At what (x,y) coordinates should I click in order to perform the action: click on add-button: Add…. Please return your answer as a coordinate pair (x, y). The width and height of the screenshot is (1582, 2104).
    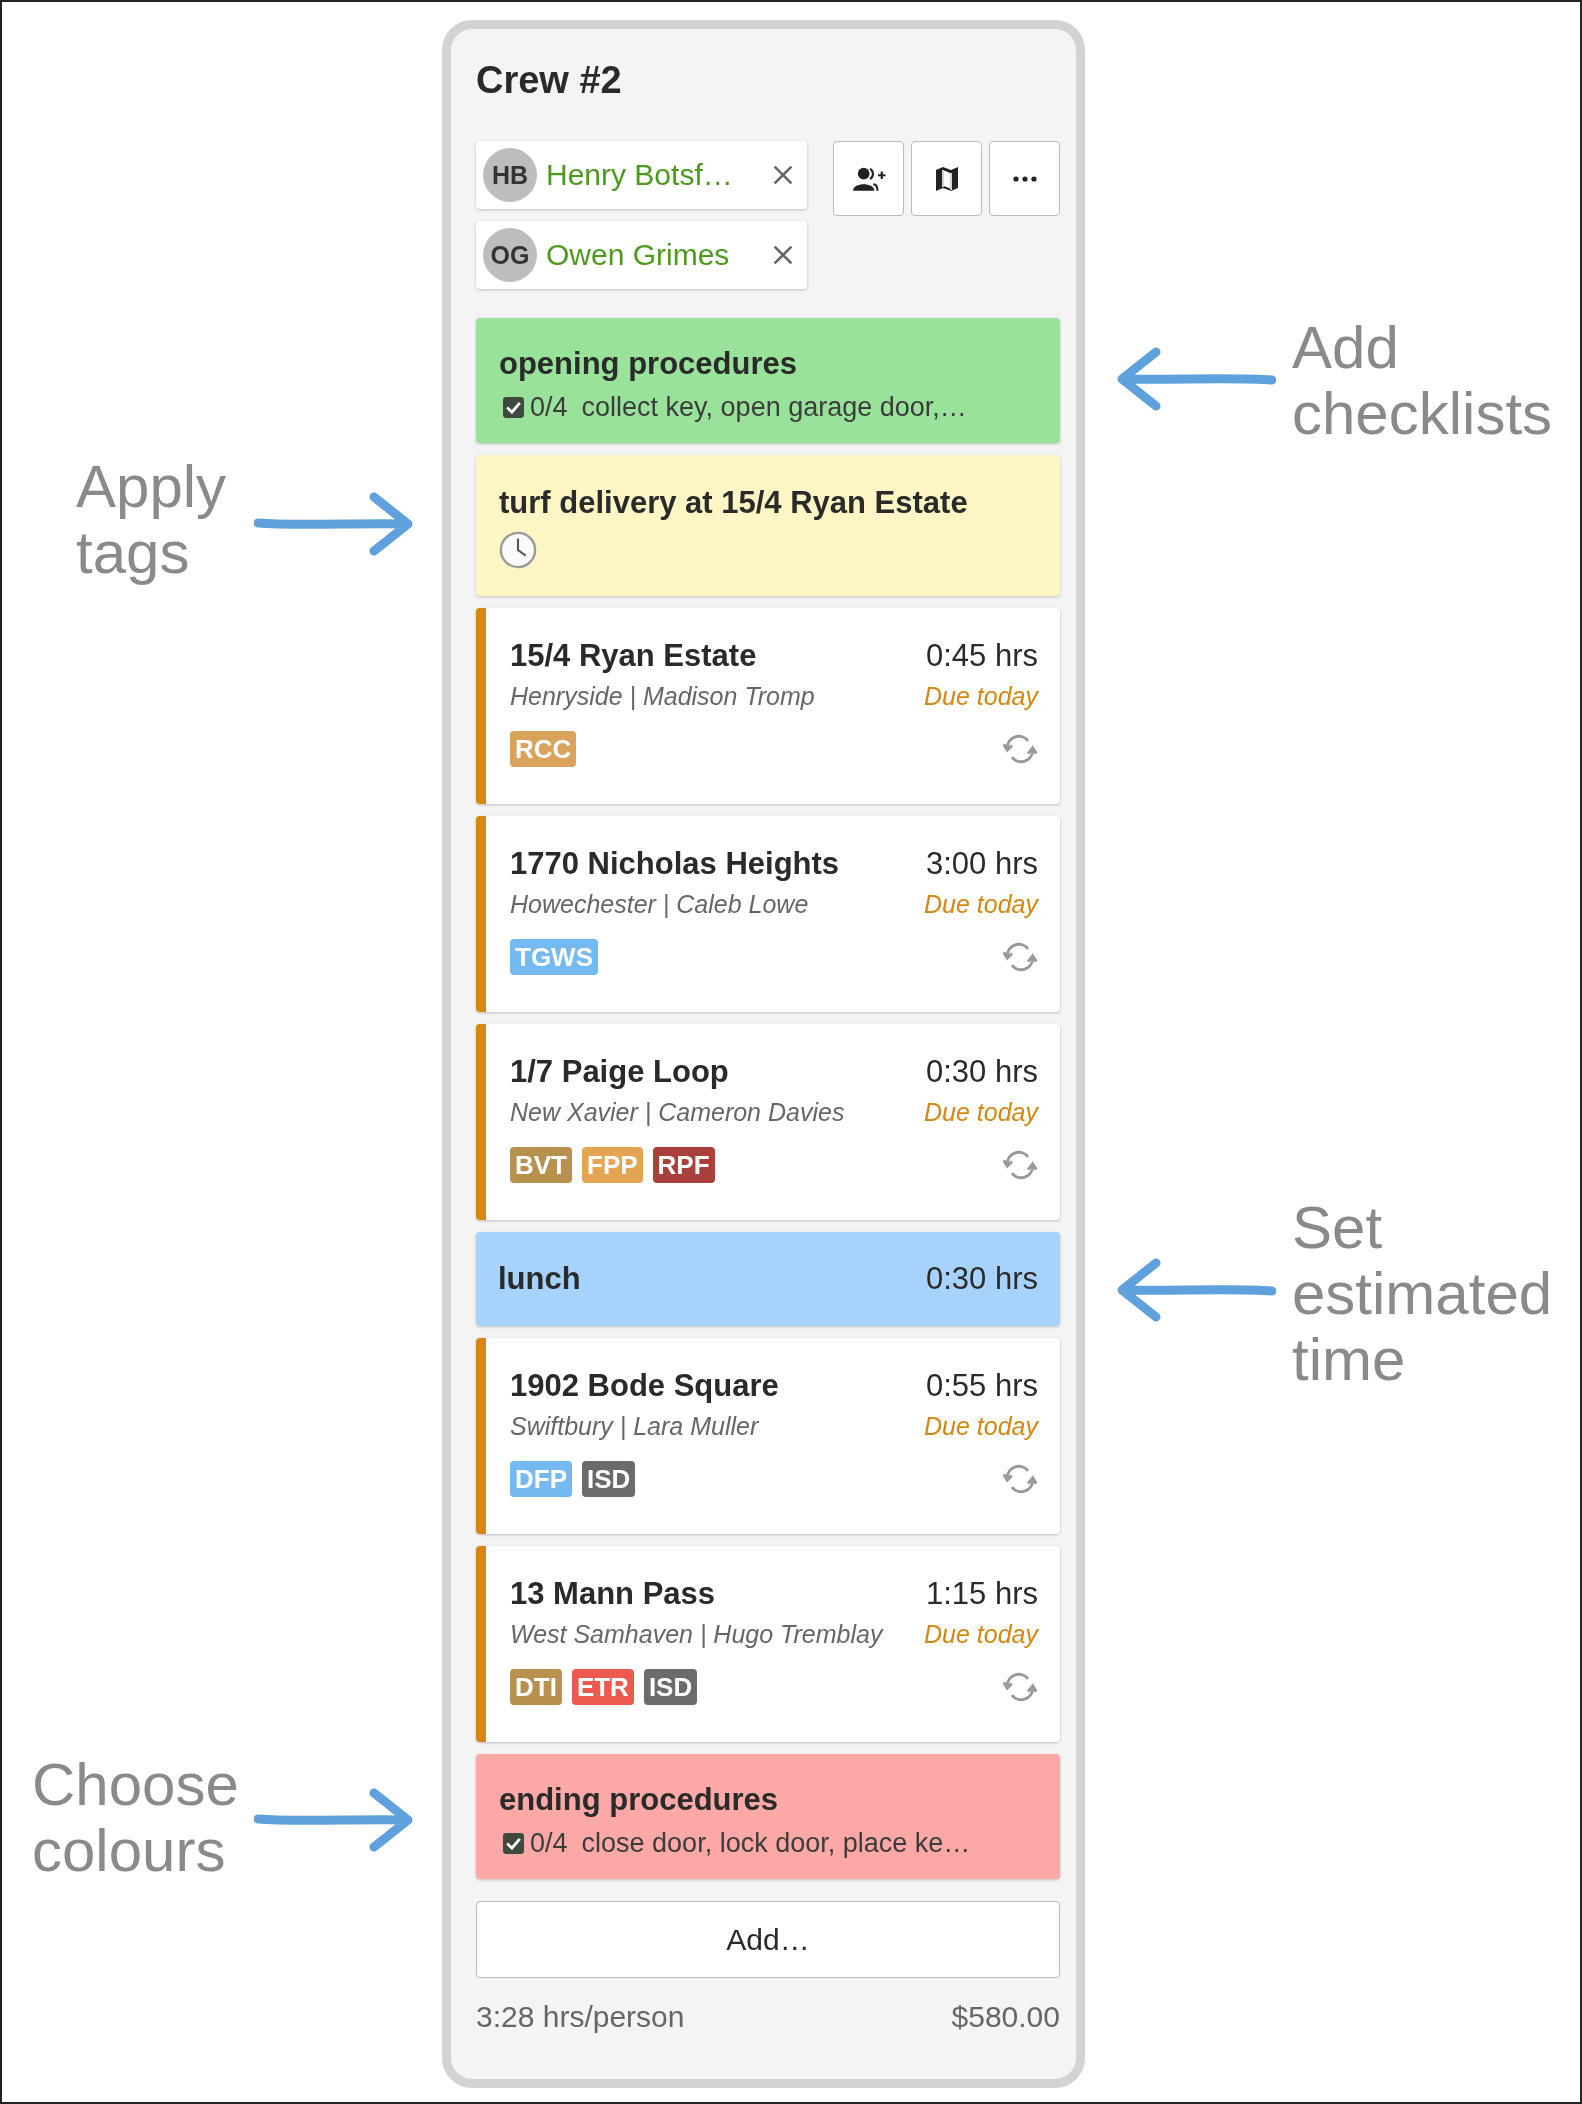
    Looking at the image, I should click on (768, 1939).